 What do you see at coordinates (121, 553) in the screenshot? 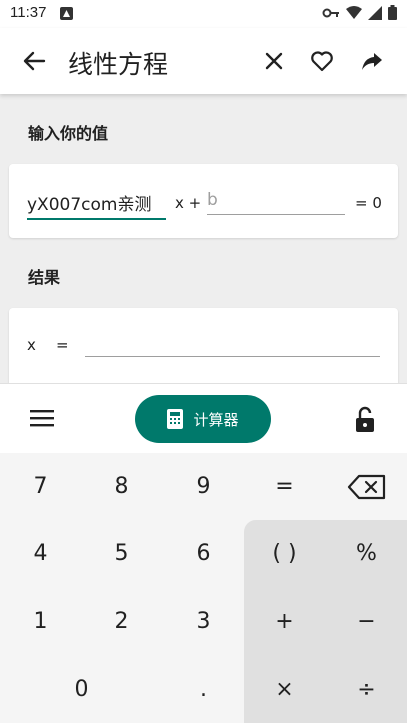
I see `key-5: 5` at bounding box center [121, 553].